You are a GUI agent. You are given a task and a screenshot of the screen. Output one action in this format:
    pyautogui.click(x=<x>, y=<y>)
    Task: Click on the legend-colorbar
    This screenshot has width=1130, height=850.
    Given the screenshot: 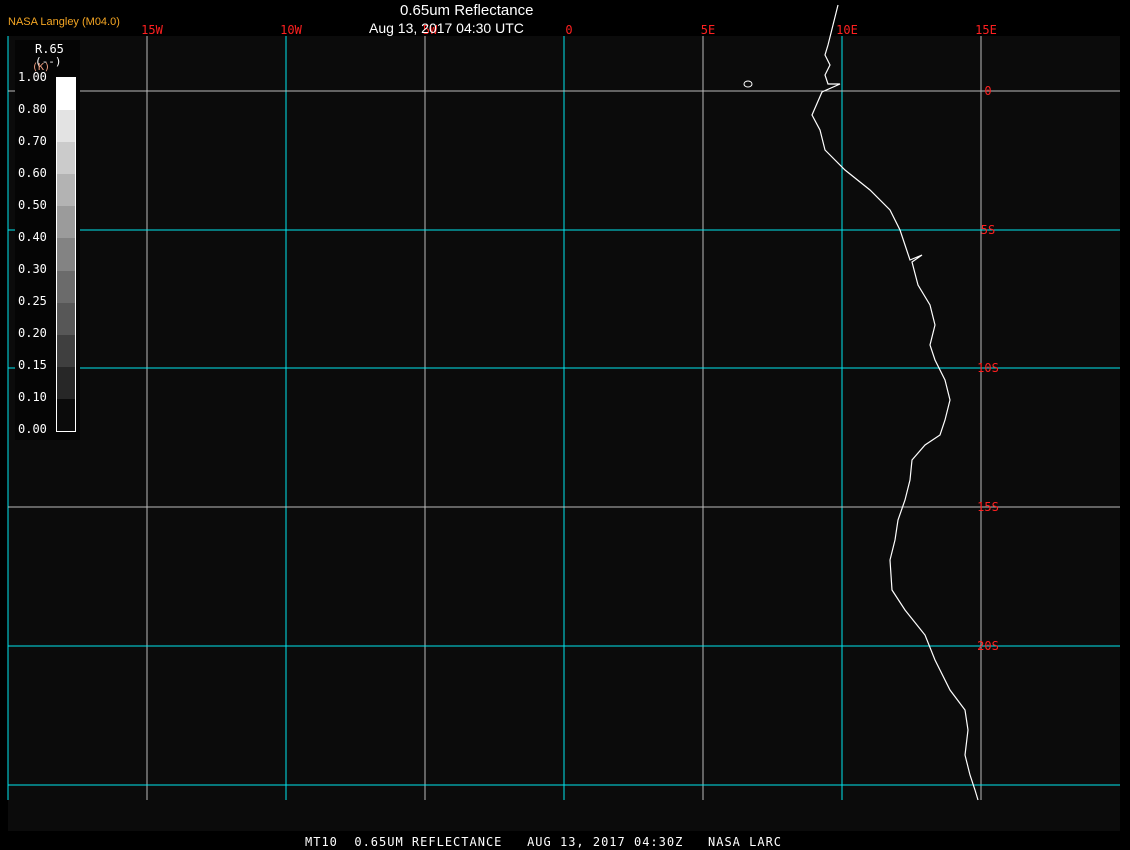 What is the action you would take?
    pyautogui.click(x=66, y=254)
    